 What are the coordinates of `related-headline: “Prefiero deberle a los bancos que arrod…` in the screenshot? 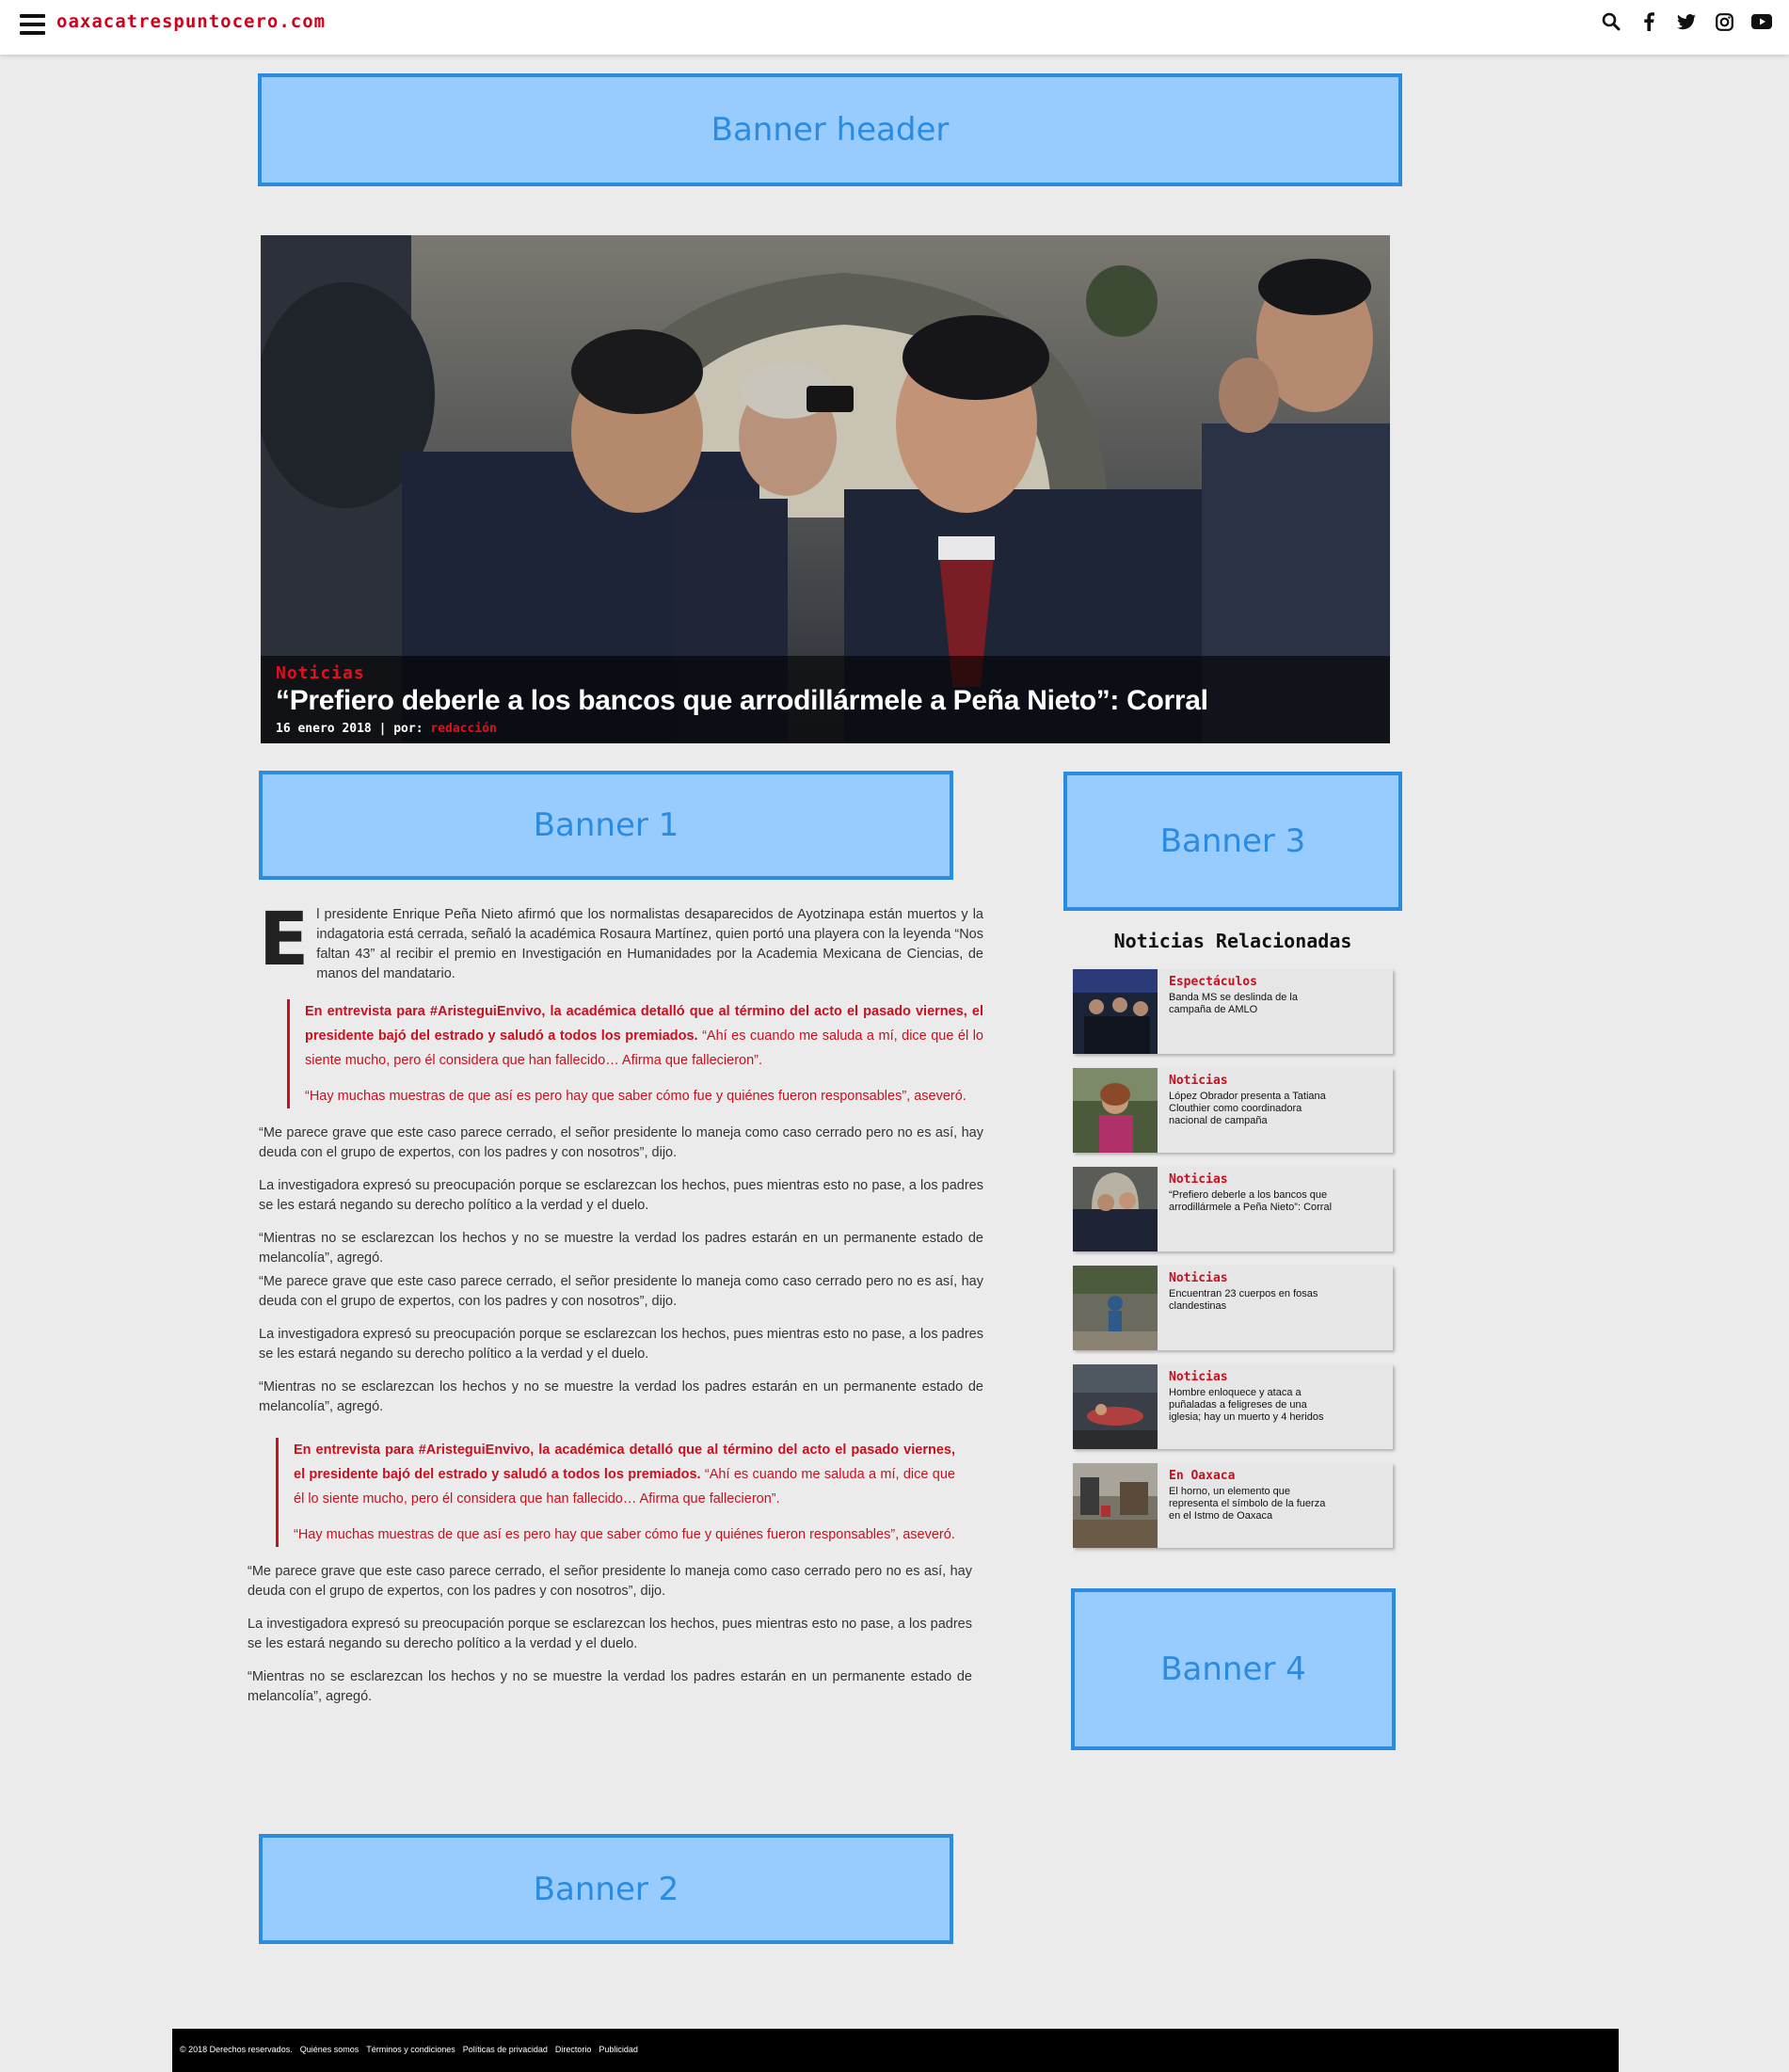 It's located at (1253, 1202).